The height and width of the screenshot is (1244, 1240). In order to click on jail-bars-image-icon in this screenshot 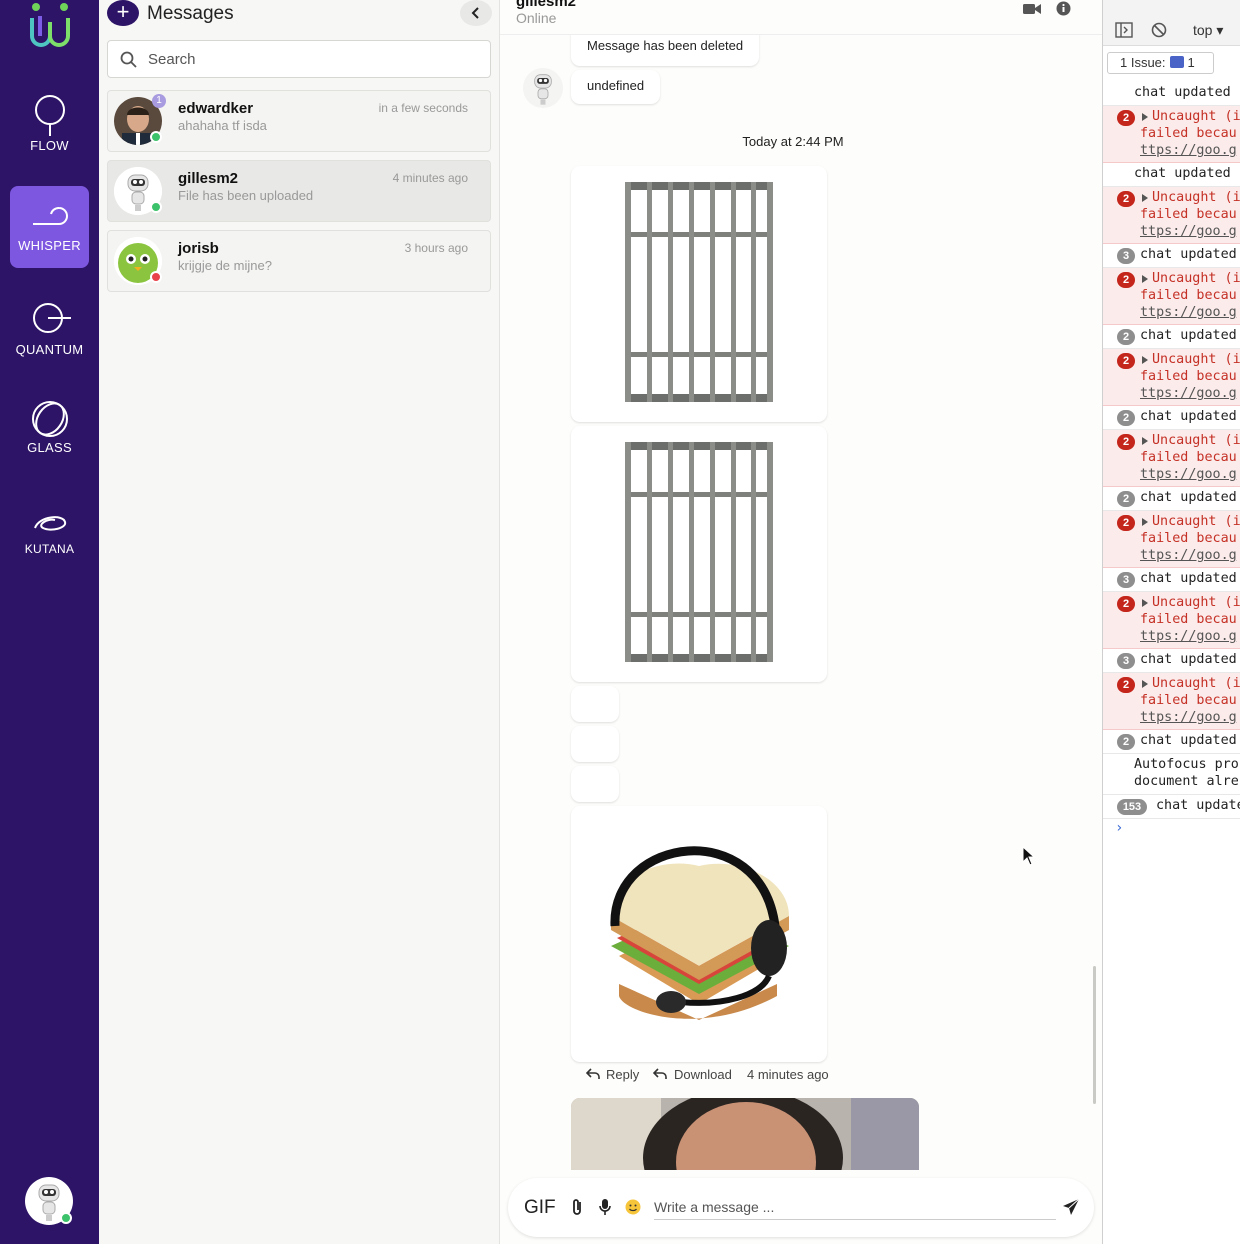, I will do `click(699, 292)`.